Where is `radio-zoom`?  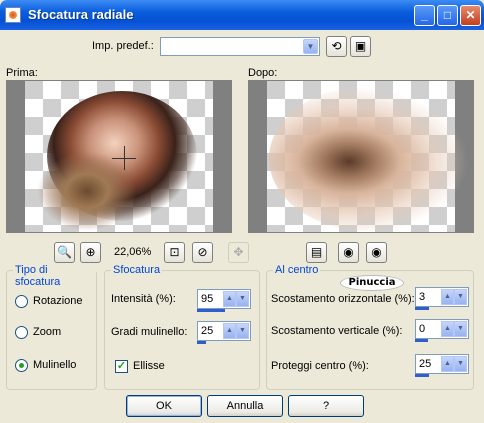 radio-zoom is located at coordinates (21, 332).